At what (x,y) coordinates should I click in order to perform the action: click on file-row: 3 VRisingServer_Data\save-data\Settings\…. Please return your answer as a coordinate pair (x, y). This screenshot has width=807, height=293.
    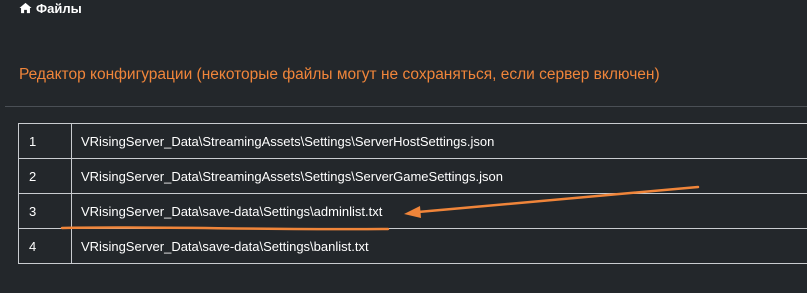
    Looking at the image, I should click on (412, 211).